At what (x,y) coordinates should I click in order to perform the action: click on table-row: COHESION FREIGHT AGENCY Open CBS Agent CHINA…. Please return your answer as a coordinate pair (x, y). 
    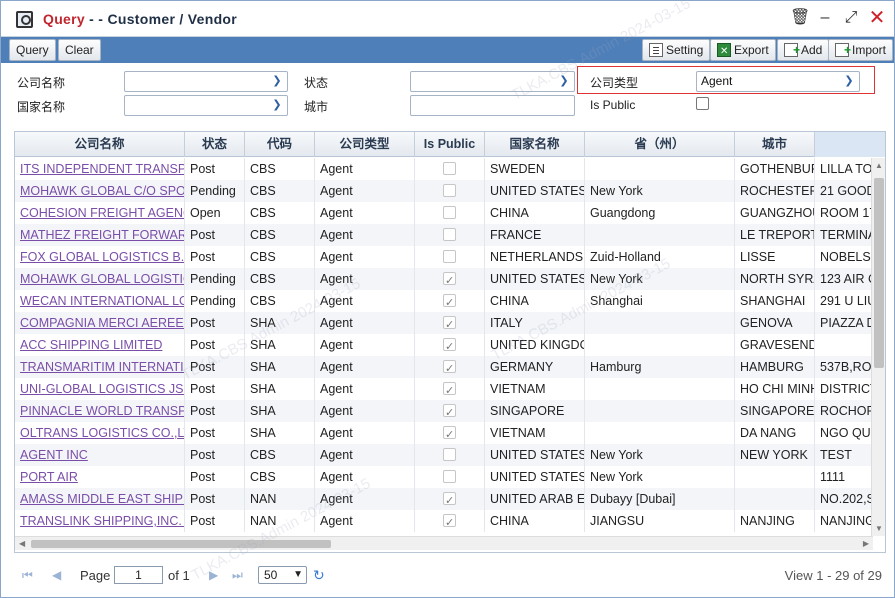
    Looking at the image, I should click on (444, 213).